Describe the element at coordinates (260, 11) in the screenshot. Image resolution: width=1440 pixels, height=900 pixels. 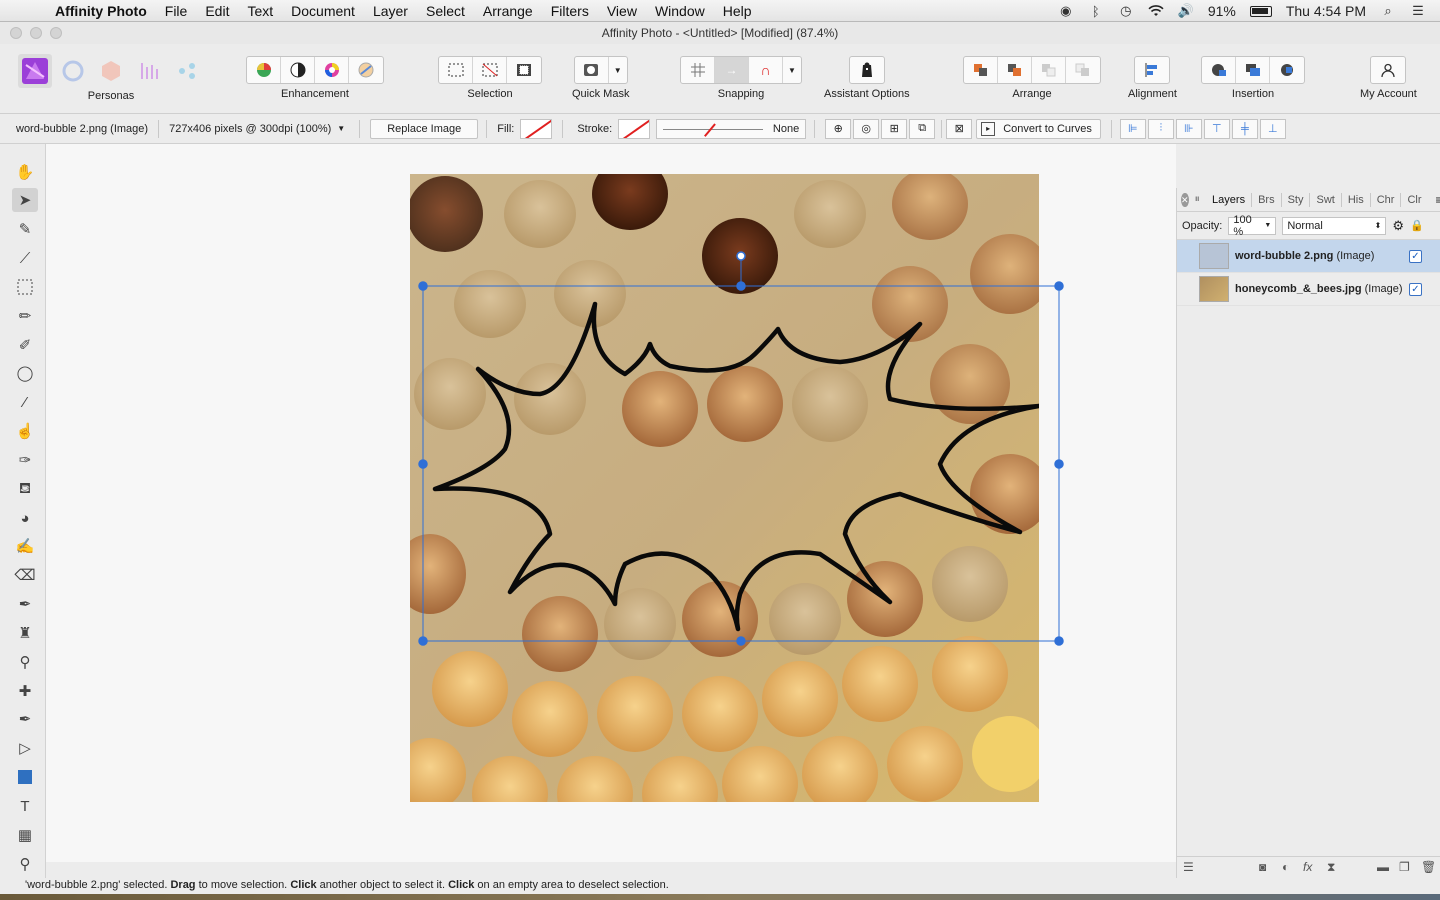
I see `menu-text: Text` at that location.